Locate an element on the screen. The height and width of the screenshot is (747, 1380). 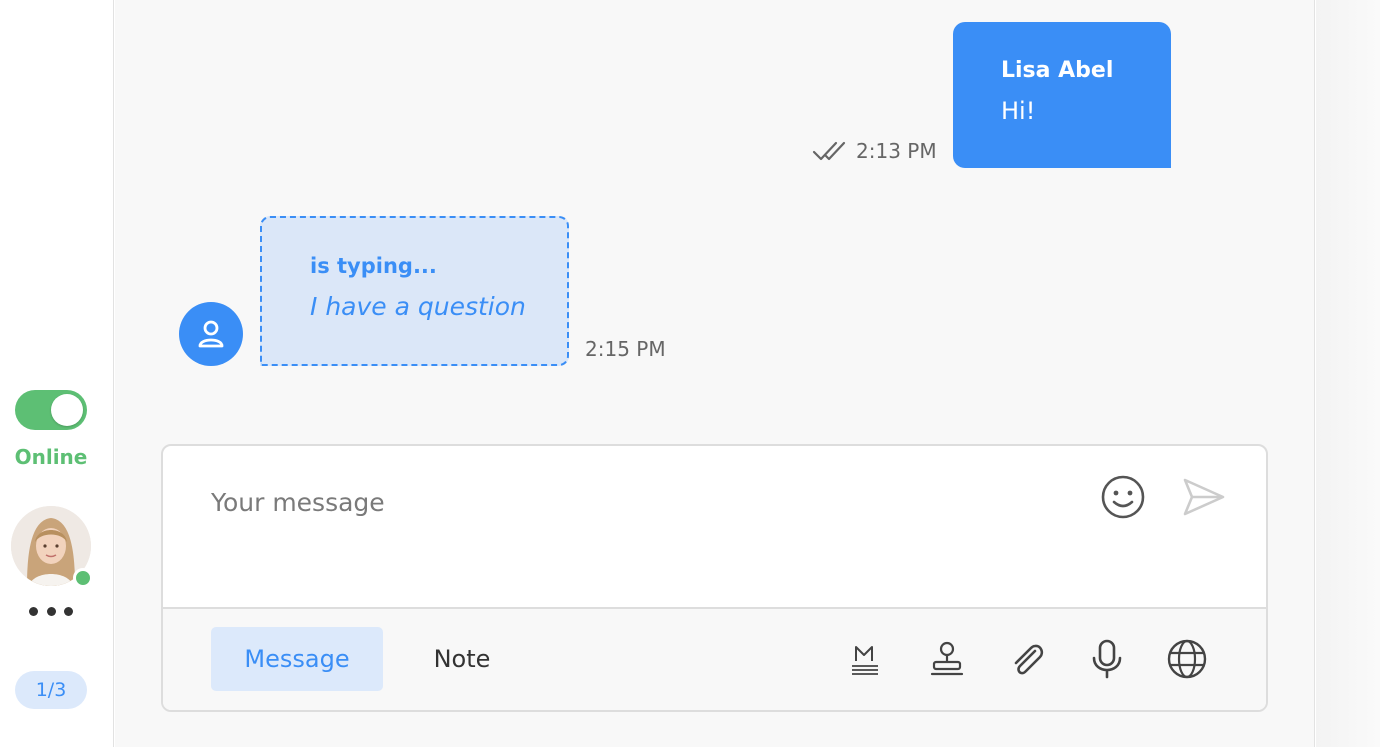
user-icon is located at coordinates (211, 334).